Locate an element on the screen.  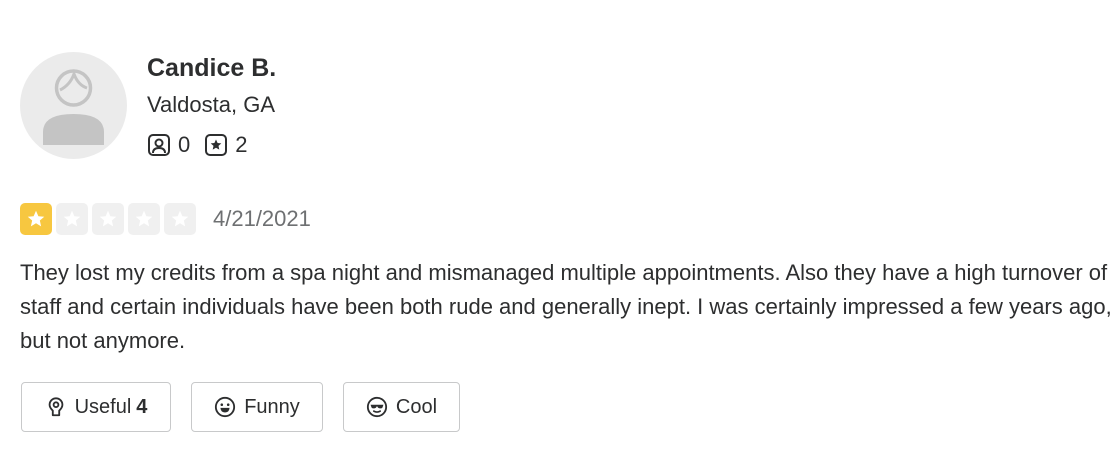
cool-button: Cool is located at coordinates (401, 407).